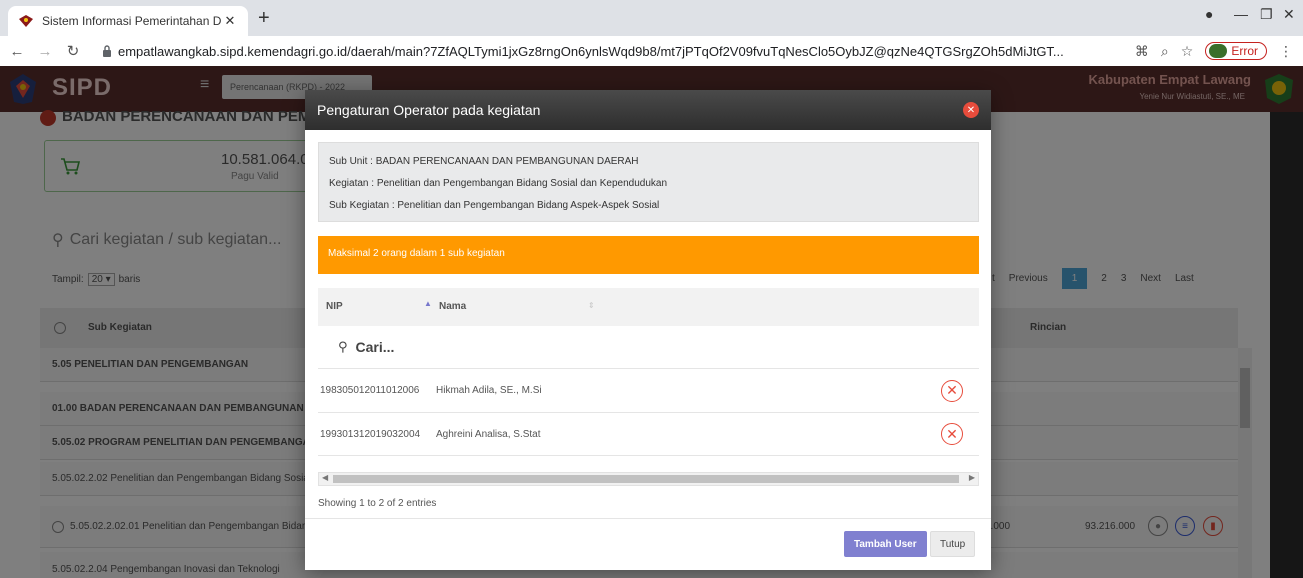  I want to click on minimize-icon: —, so click(1241, 14).